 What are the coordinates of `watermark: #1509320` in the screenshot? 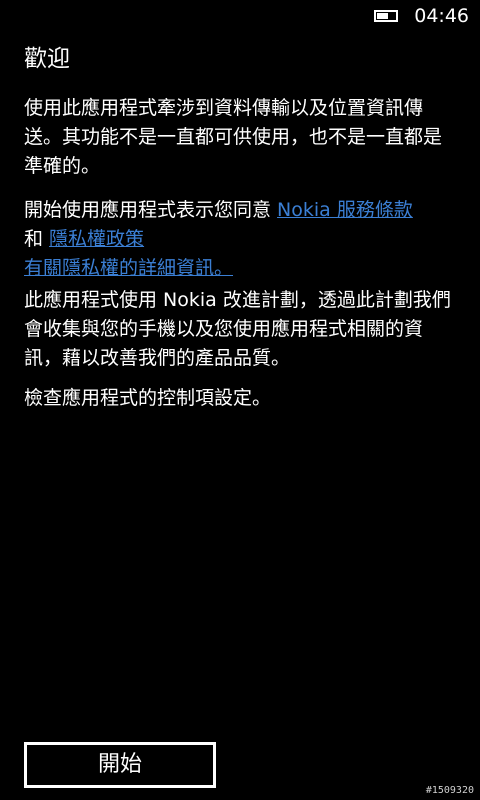 It's located at (449, 790).